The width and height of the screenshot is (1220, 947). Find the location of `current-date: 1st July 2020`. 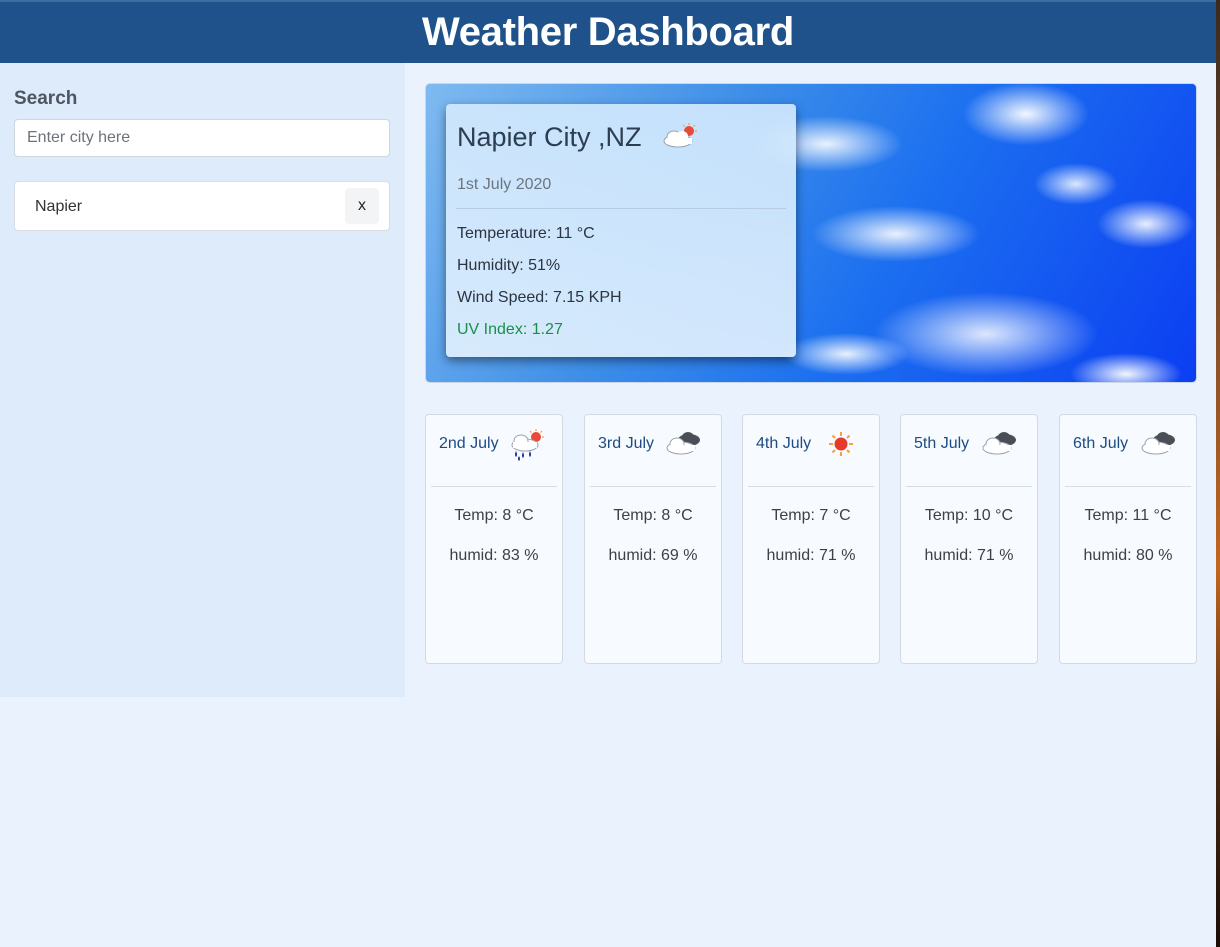

current-date: 1st July 2020 is located at coordinates (504, 184).